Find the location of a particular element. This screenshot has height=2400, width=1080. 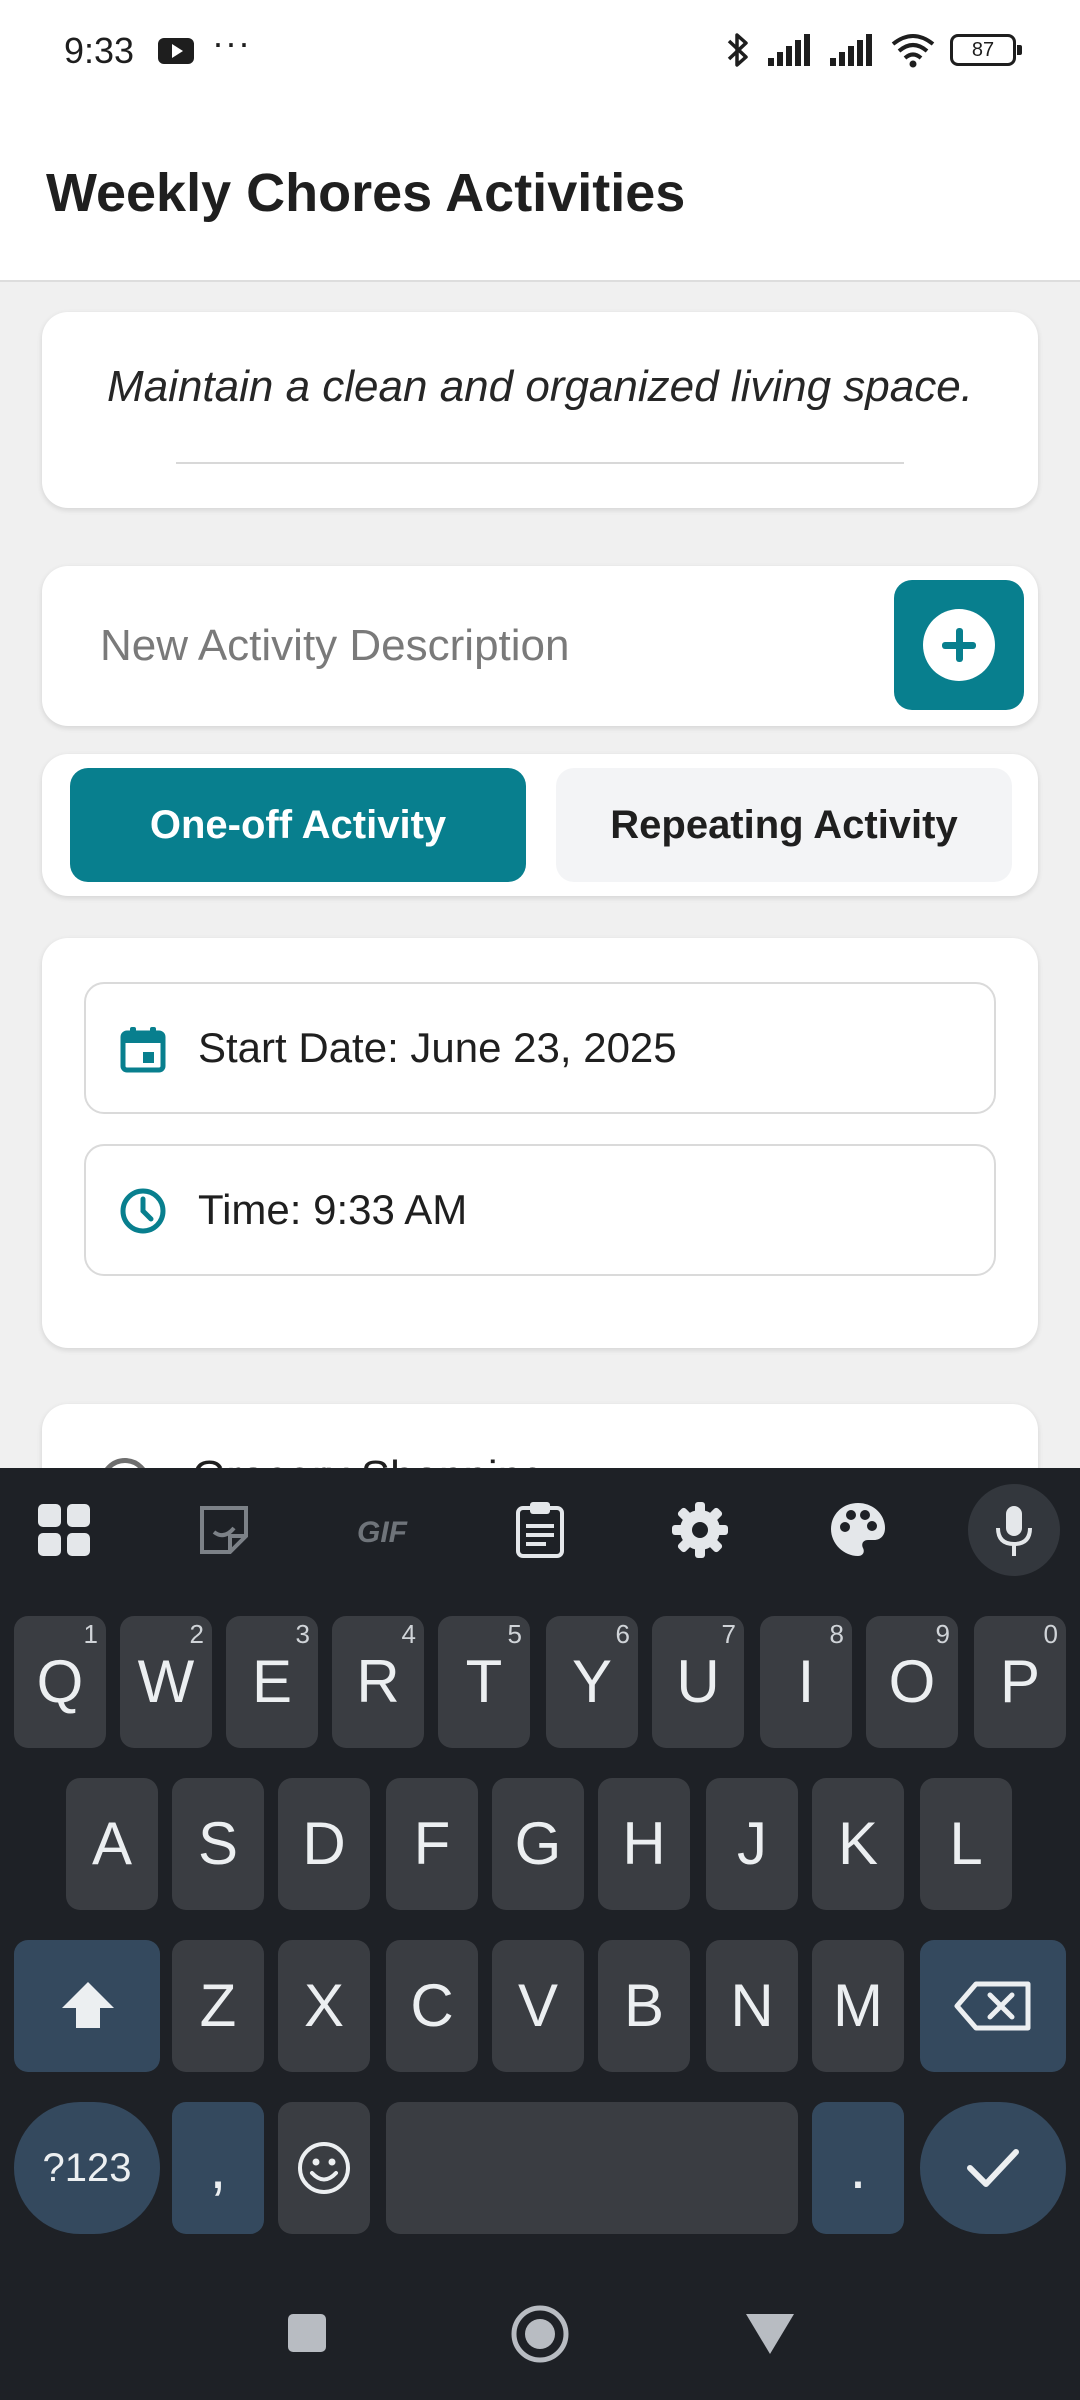

key-x: X is located at coordinates (324, 2006).